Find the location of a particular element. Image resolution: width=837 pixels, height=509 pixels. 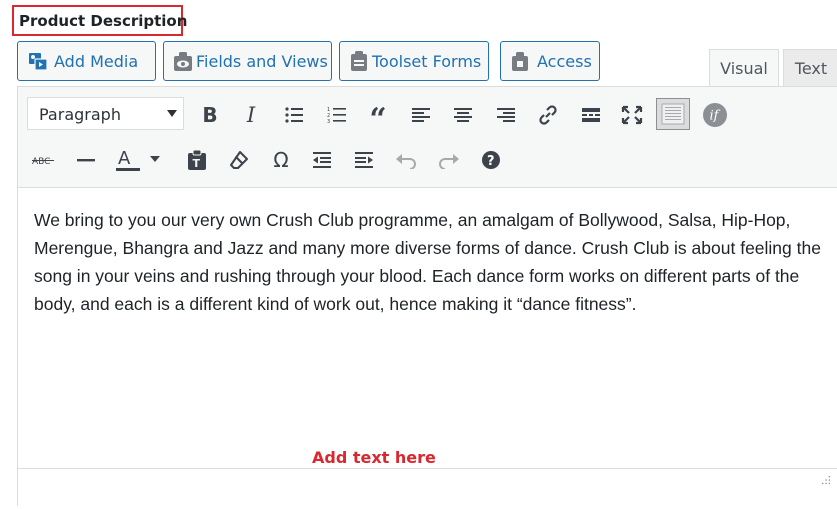

read-more-button is located at coordinates (591, 115).